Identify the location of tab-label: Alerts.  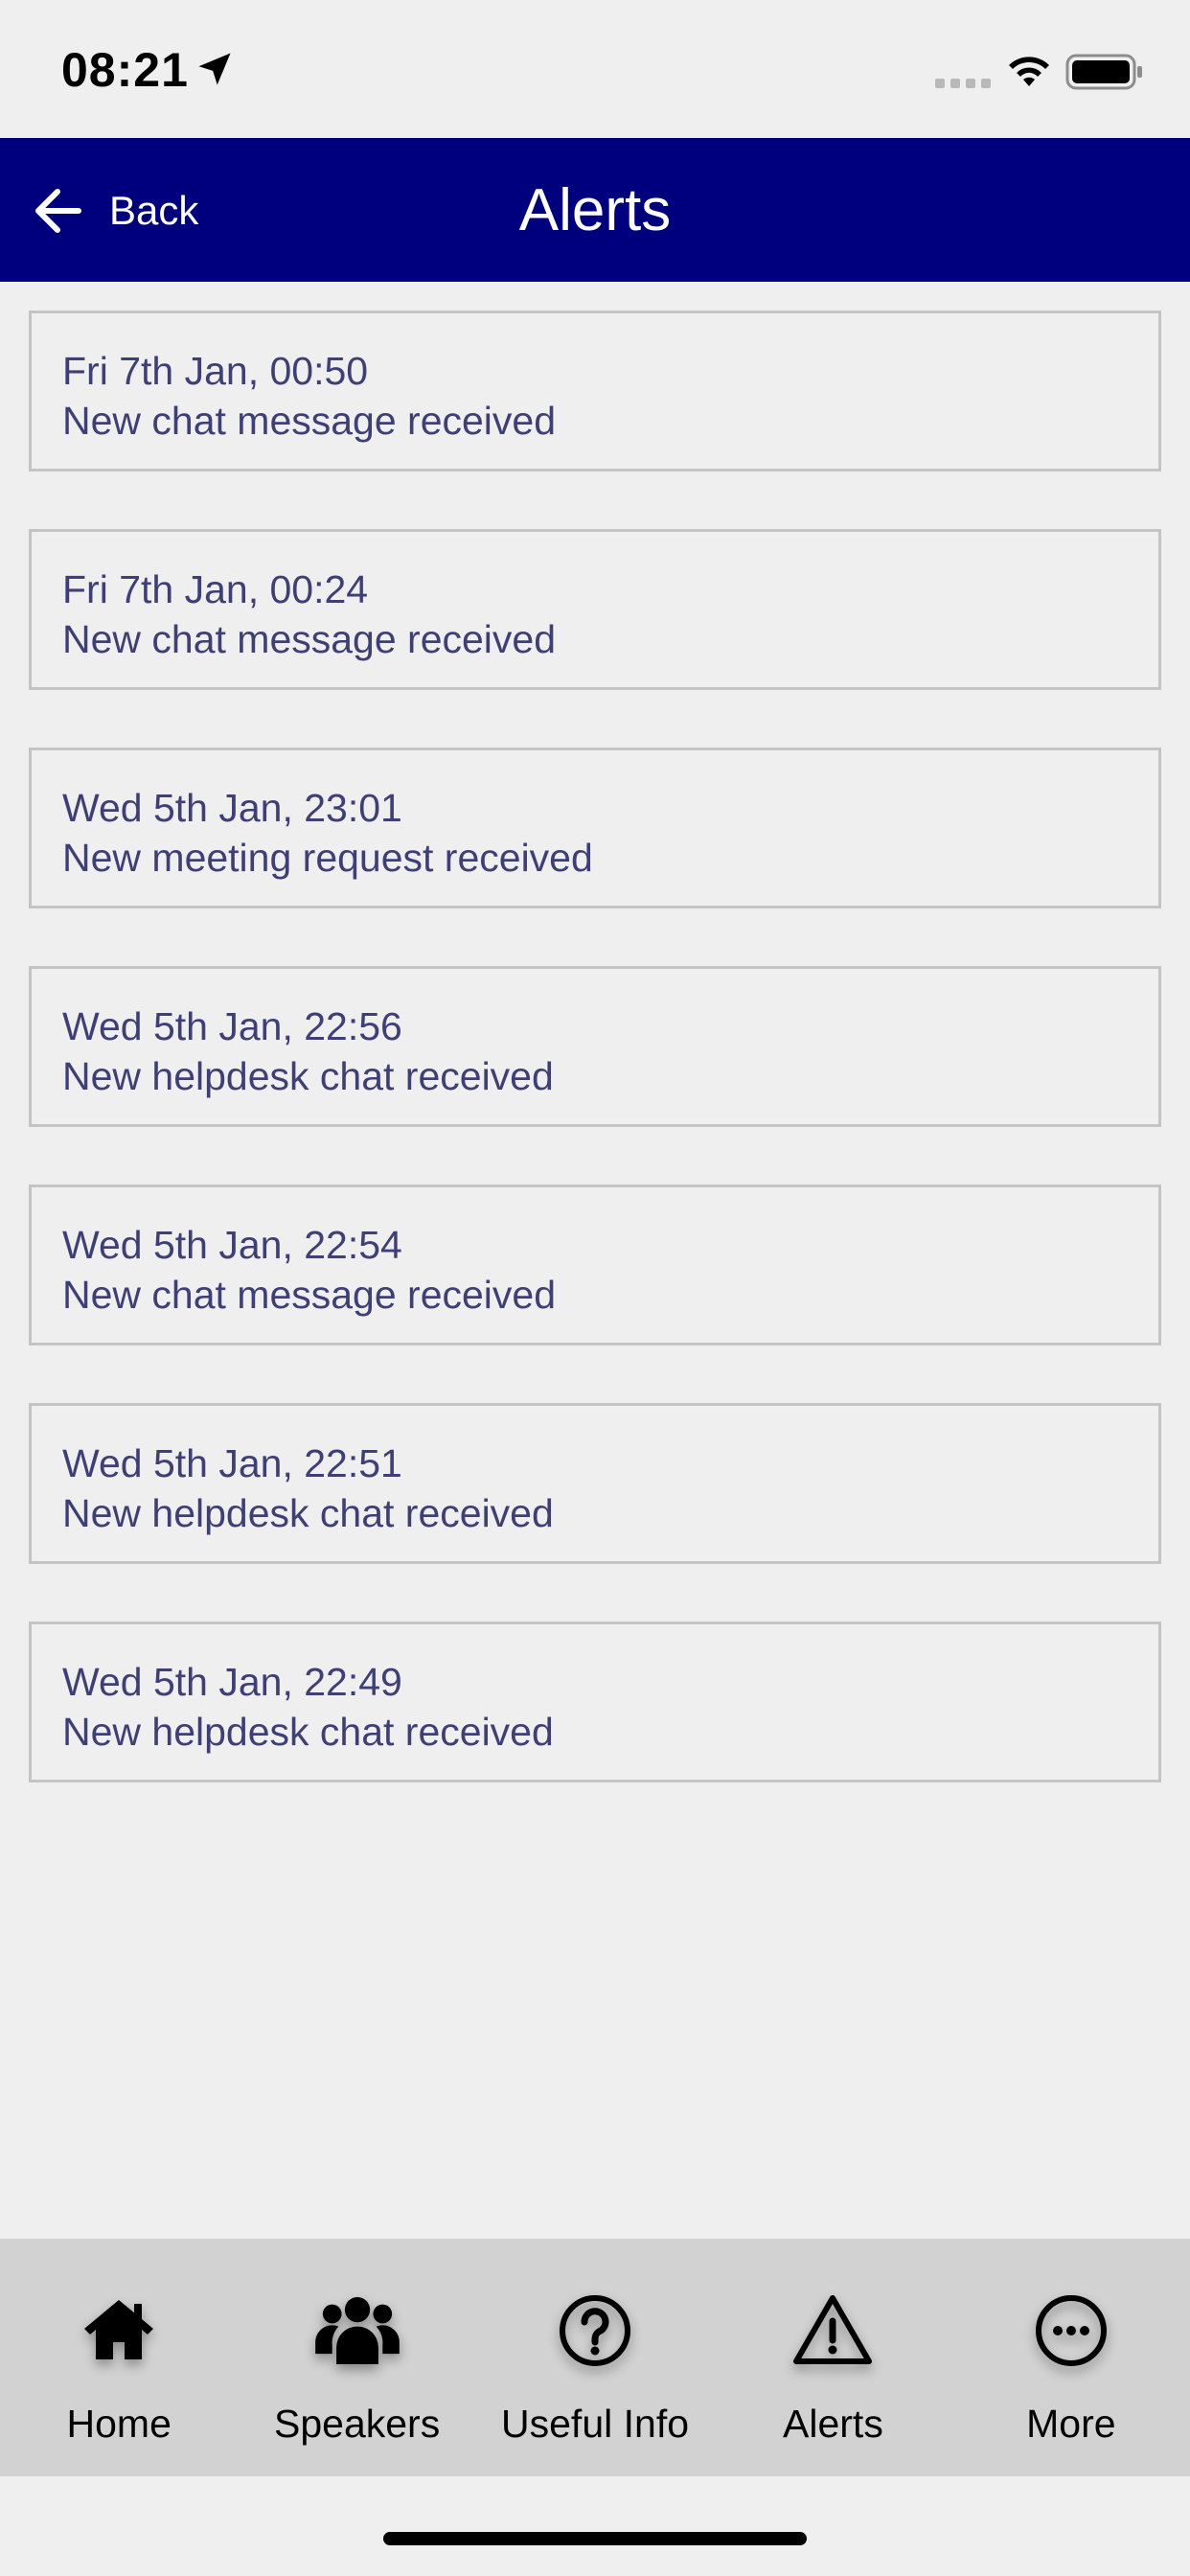
(833, 2424).